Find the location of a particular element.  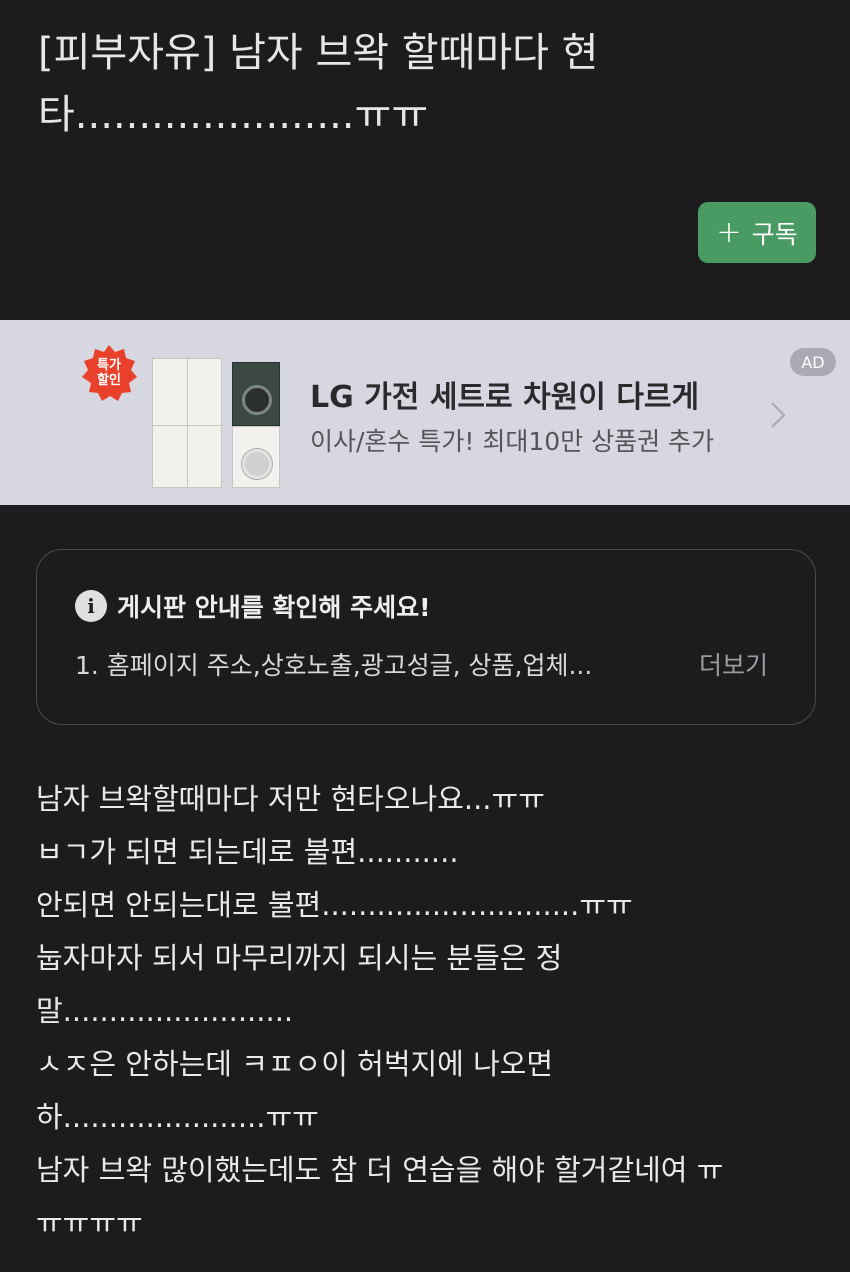

subscribe-button: + 구독 is located at coordinates (757, 232).